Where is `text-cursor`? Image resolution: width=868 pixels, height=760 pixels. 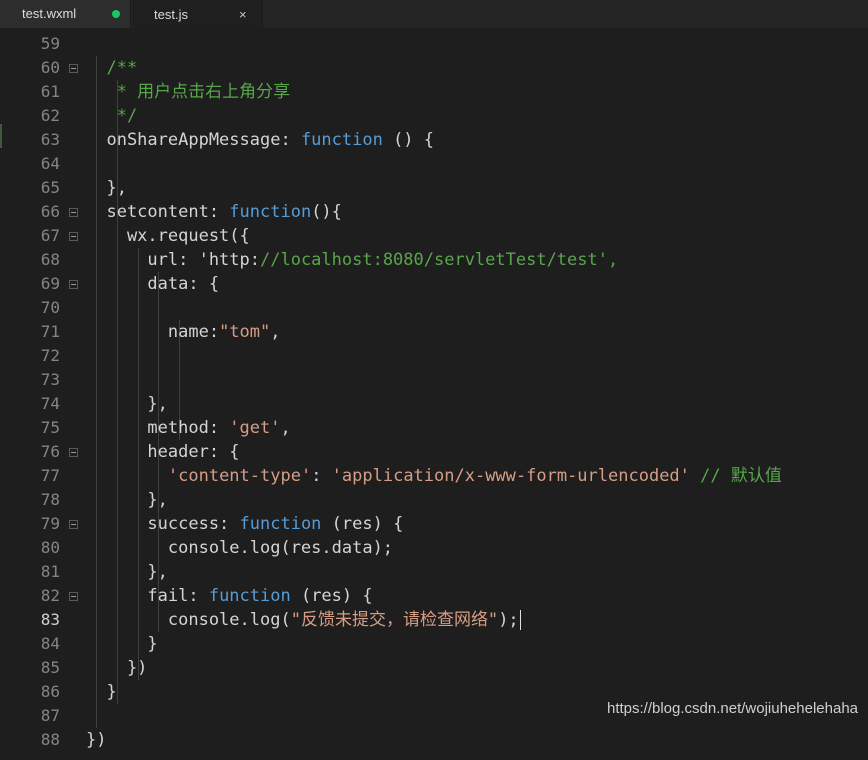 text-cursor is located at coordinates (520, 620).